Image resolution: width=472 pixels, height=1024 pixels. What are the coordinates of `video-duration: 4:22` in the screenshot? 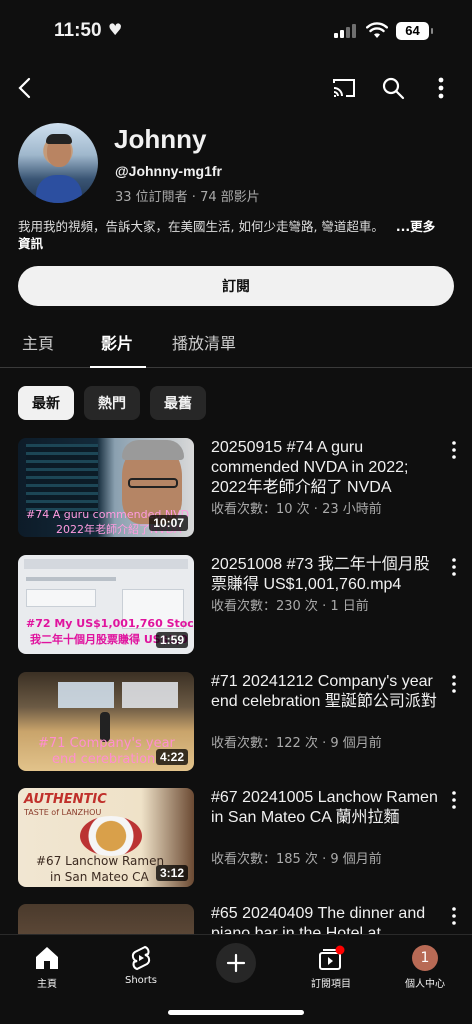 It's located at (171, 757).